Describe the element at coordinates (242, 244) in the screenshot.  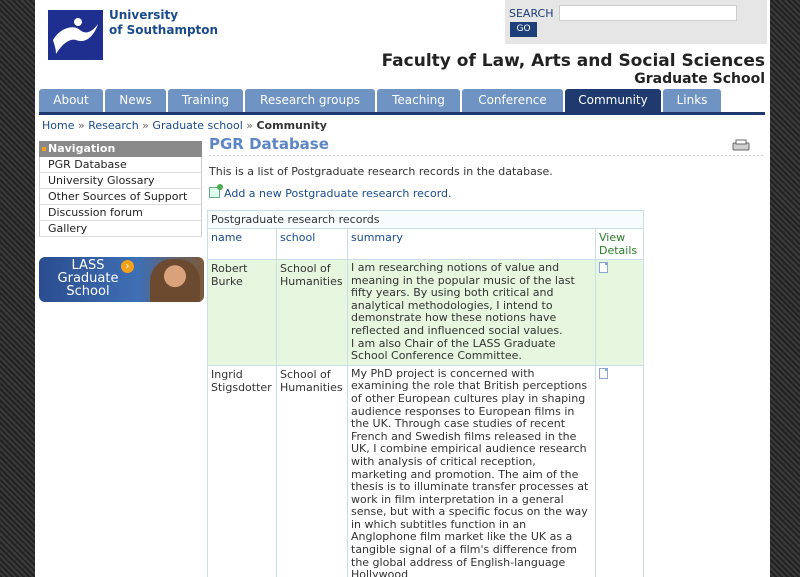
I see `column-header-name: name` at that location.